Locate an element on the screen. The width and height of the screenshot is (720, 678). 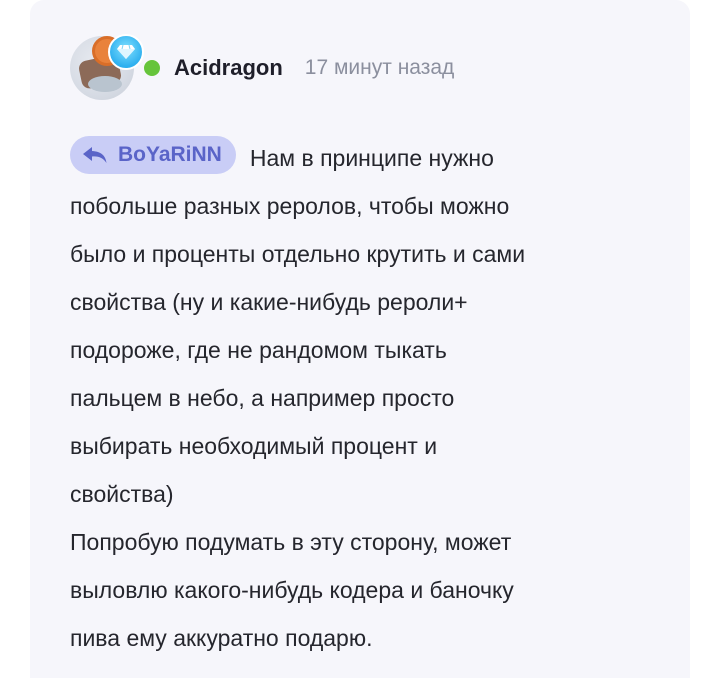
reply-to-name: BoYaRiNN is located at coordinates (170, 154).